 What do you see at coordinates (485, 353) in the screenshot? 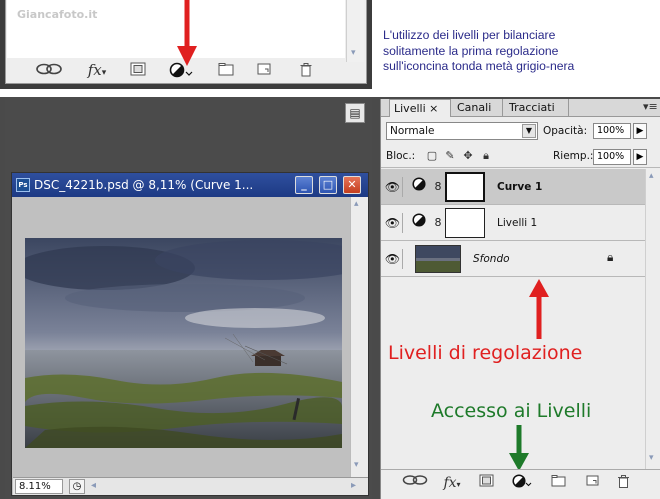
I see `adjustment-layers-annotation: Livelli di regolazione` at bounding box center [485, 353].